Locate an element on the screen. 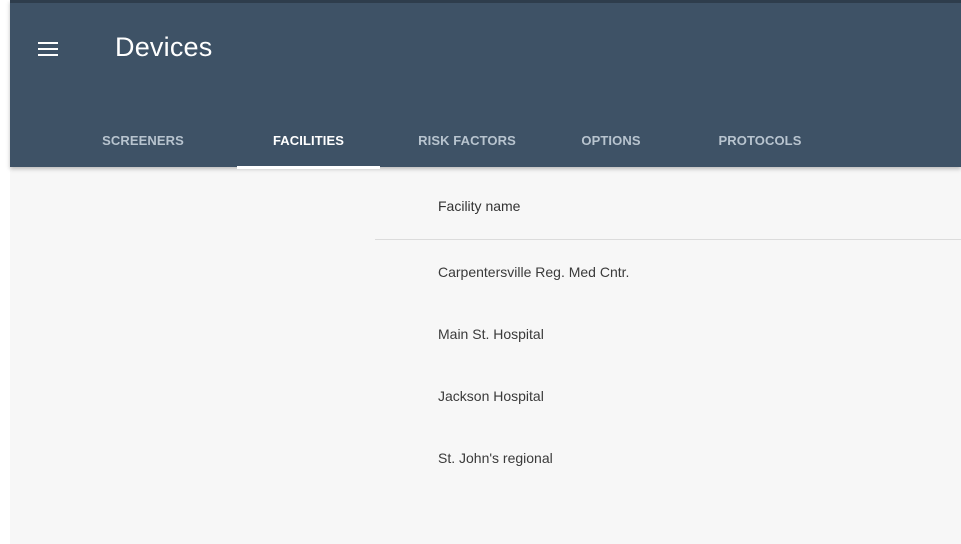 Image resolution: width=961 pixels, height=544 pixels. tab-options: OPTIONS is located at coordinates (611, 141).